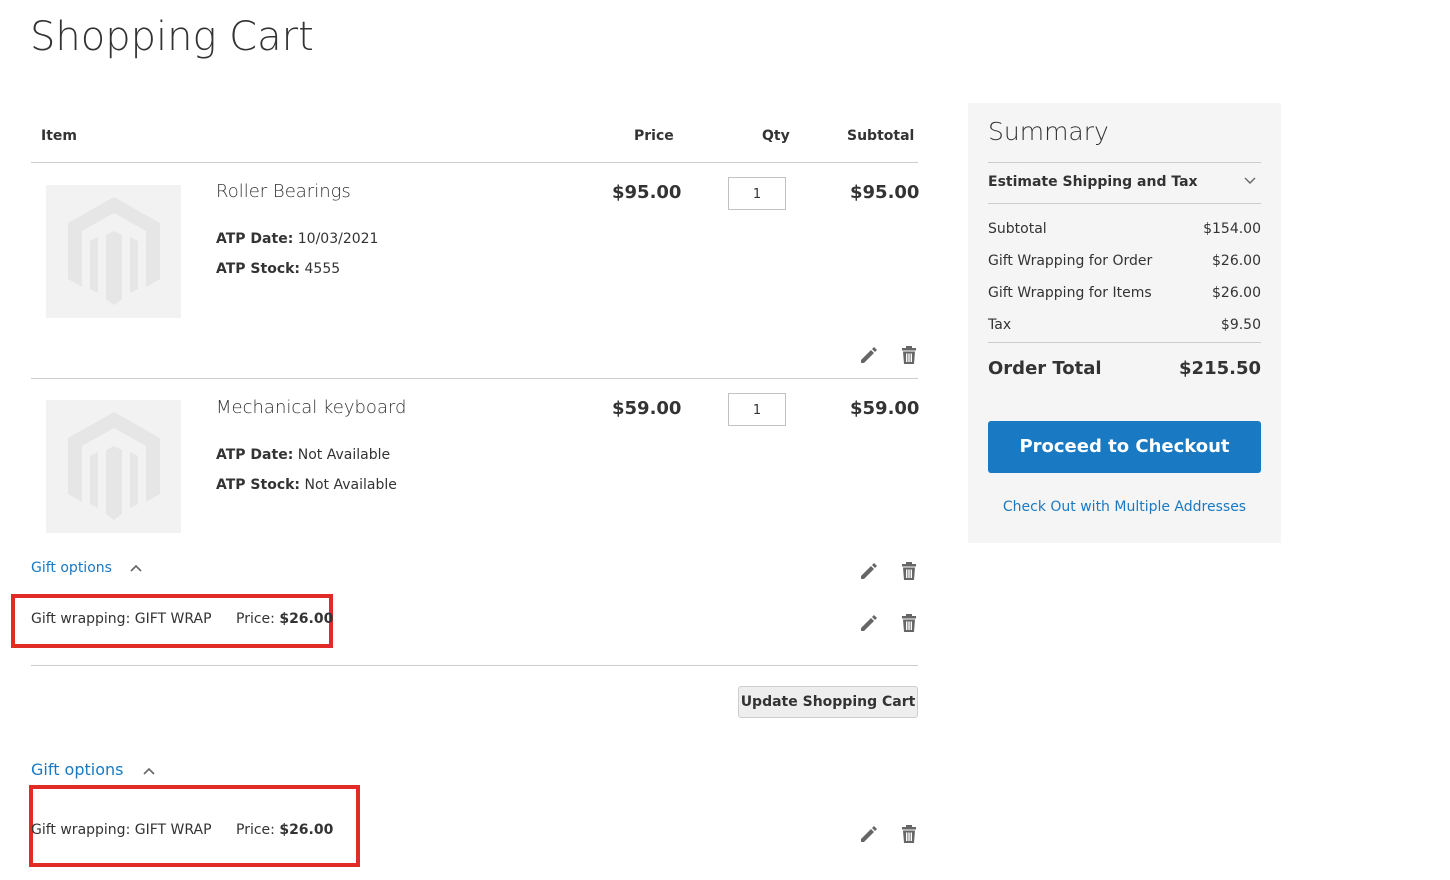  Describe the element at coordinates (1048, 131) in the screenshot. I see `summary-title: Summary` at that location.